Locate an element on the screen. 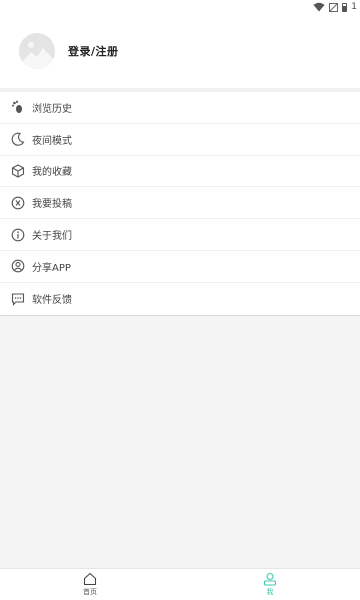  avatar-placeholder-icon is located at coordinates (37, 51).